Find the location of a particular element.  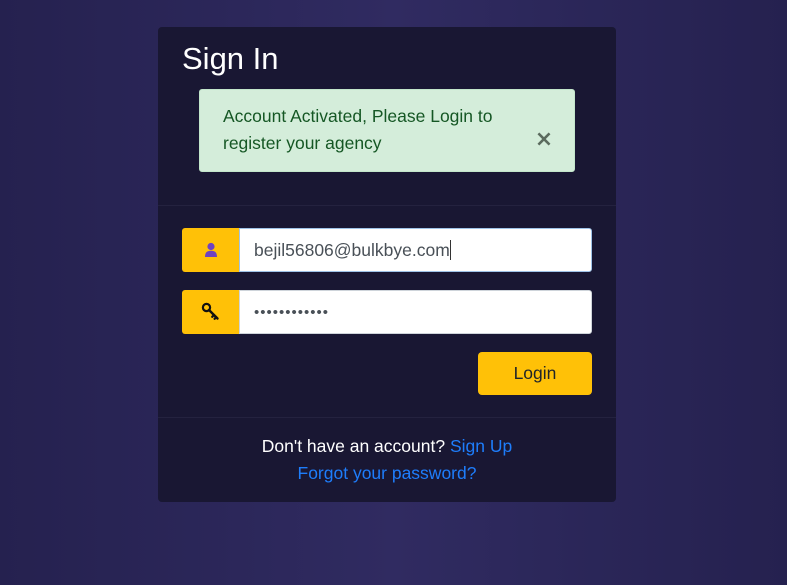

user-icon is located at coordinates (210, 249).